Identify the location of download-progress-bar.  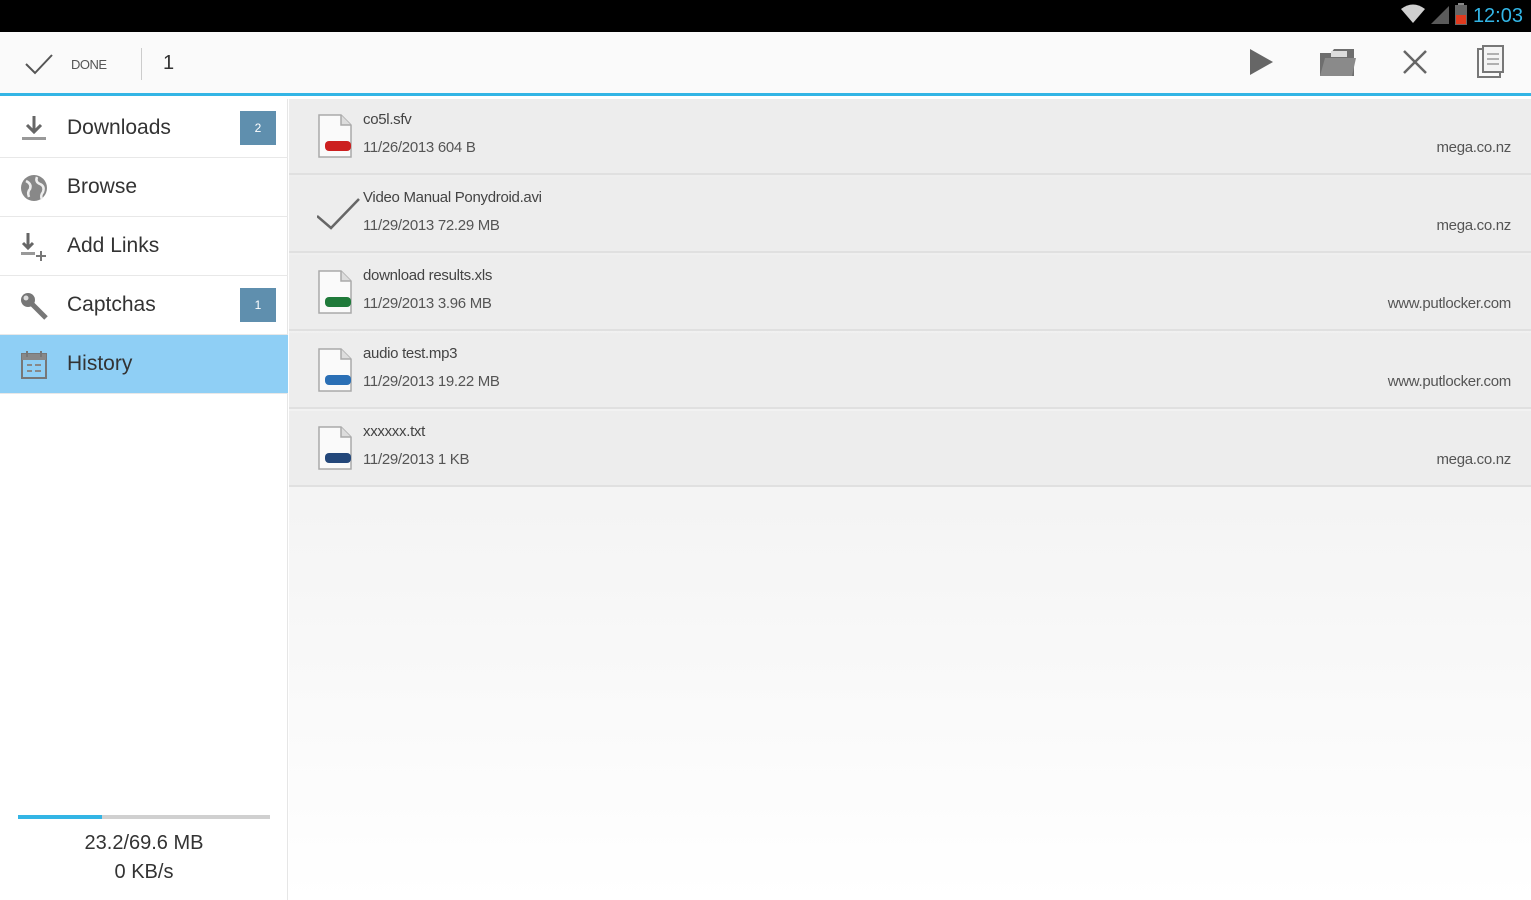
(144, 817).